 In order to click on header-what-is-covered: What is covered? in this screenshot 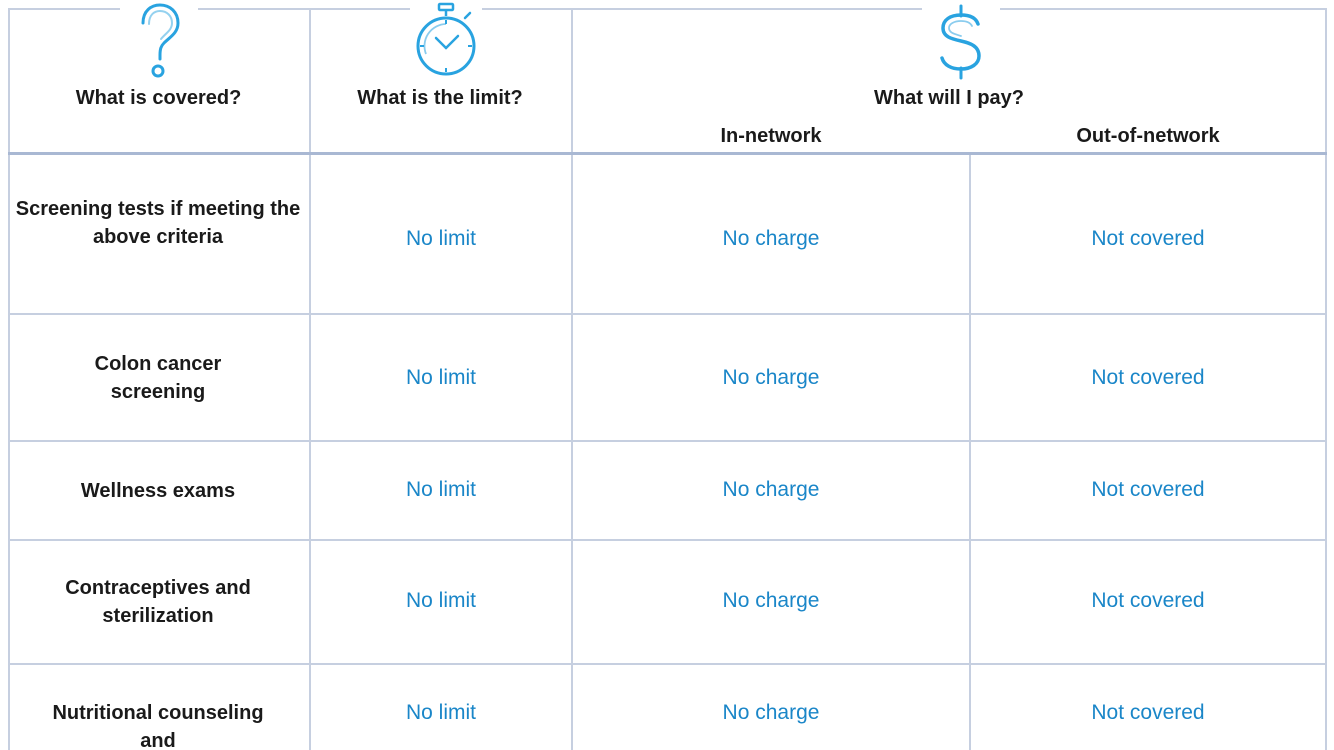, I will do `click(158, 98)`.